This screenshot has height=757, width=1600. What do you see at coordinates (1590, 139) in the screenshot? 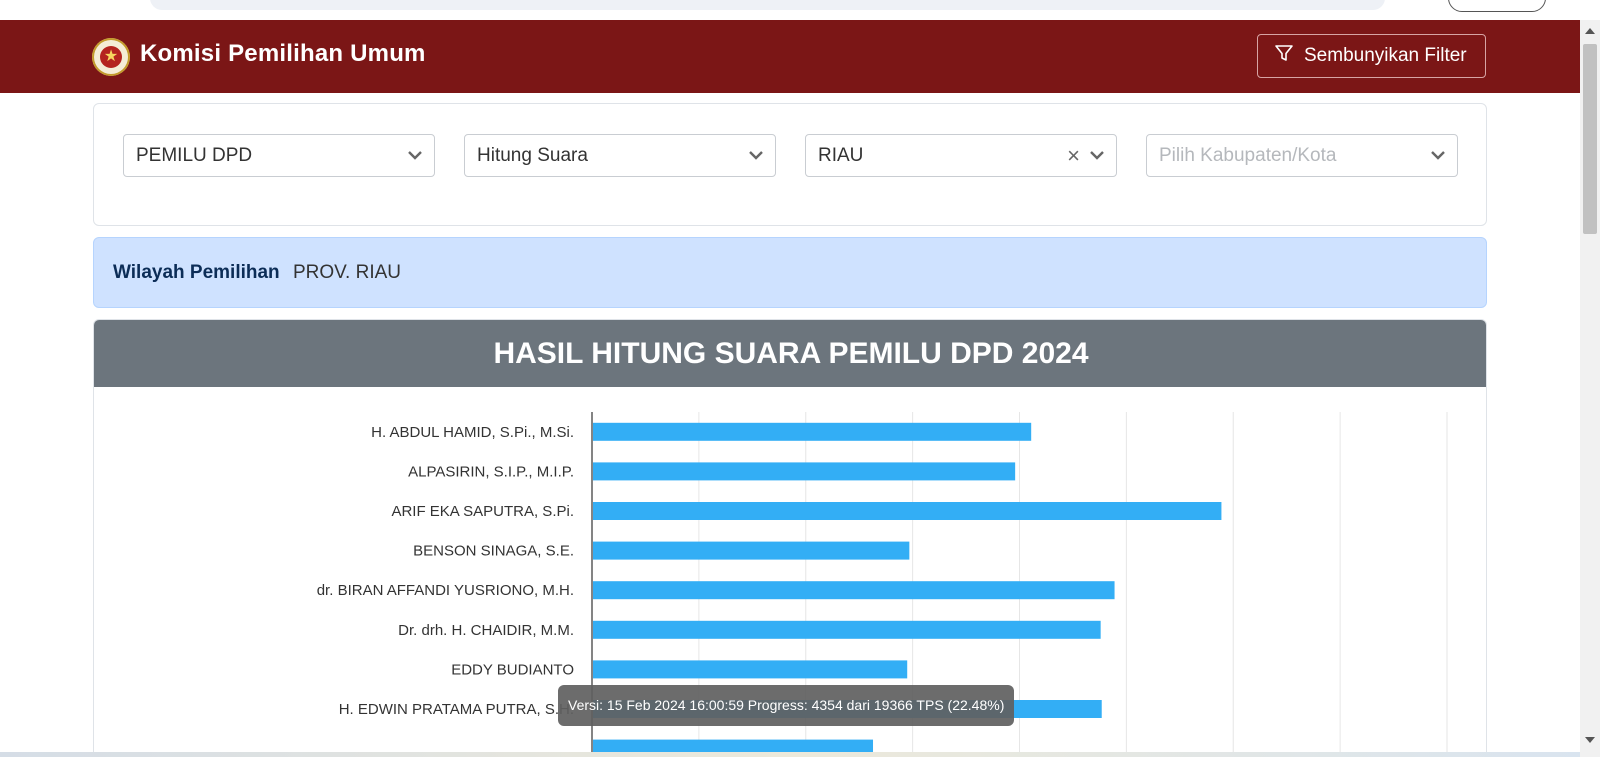
I see `scrollbar-thumb` at bounding box center [1590, 139].